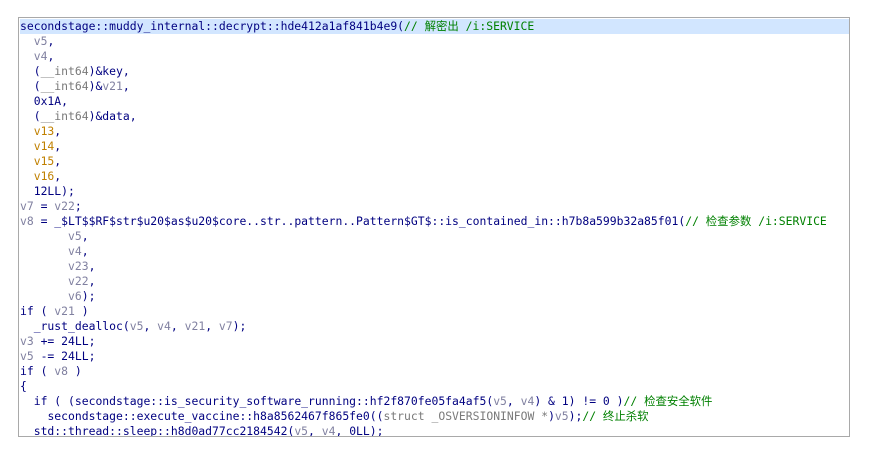  I want to click on code-token: v3, so click(27, 341).